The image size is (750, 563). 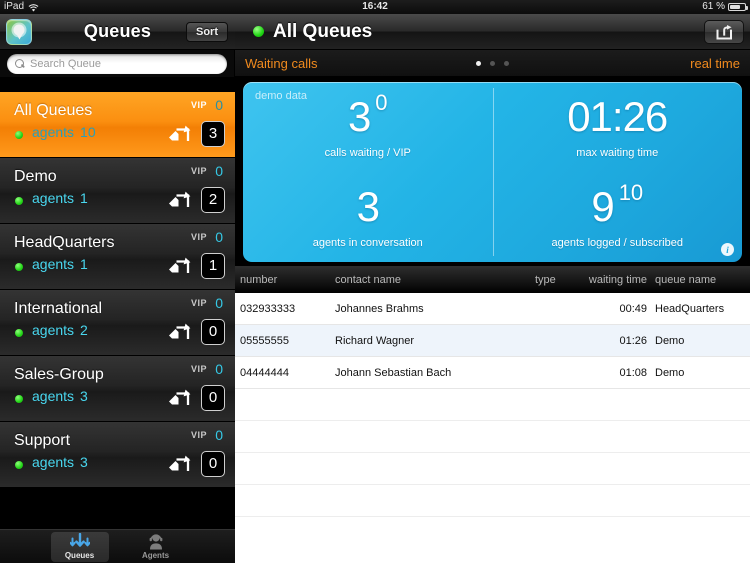 I want to click on cell-number: 05555555, so click(x=264, y=340).